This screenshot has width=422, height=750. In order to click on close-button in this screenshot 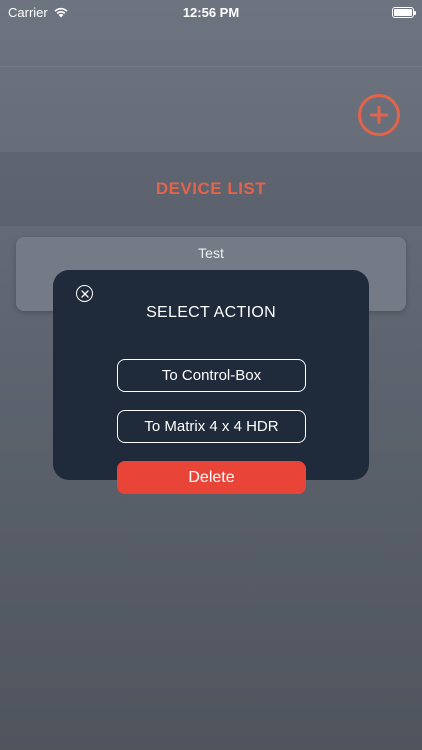, I will do `click(84, 293)`.